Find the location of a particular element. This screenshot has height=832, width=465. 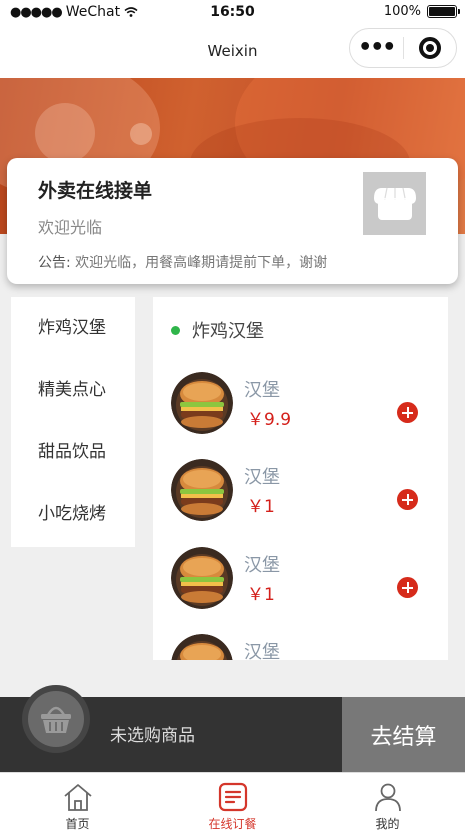

tab-label: 在线订餐 is located at coordinates (232, 824).